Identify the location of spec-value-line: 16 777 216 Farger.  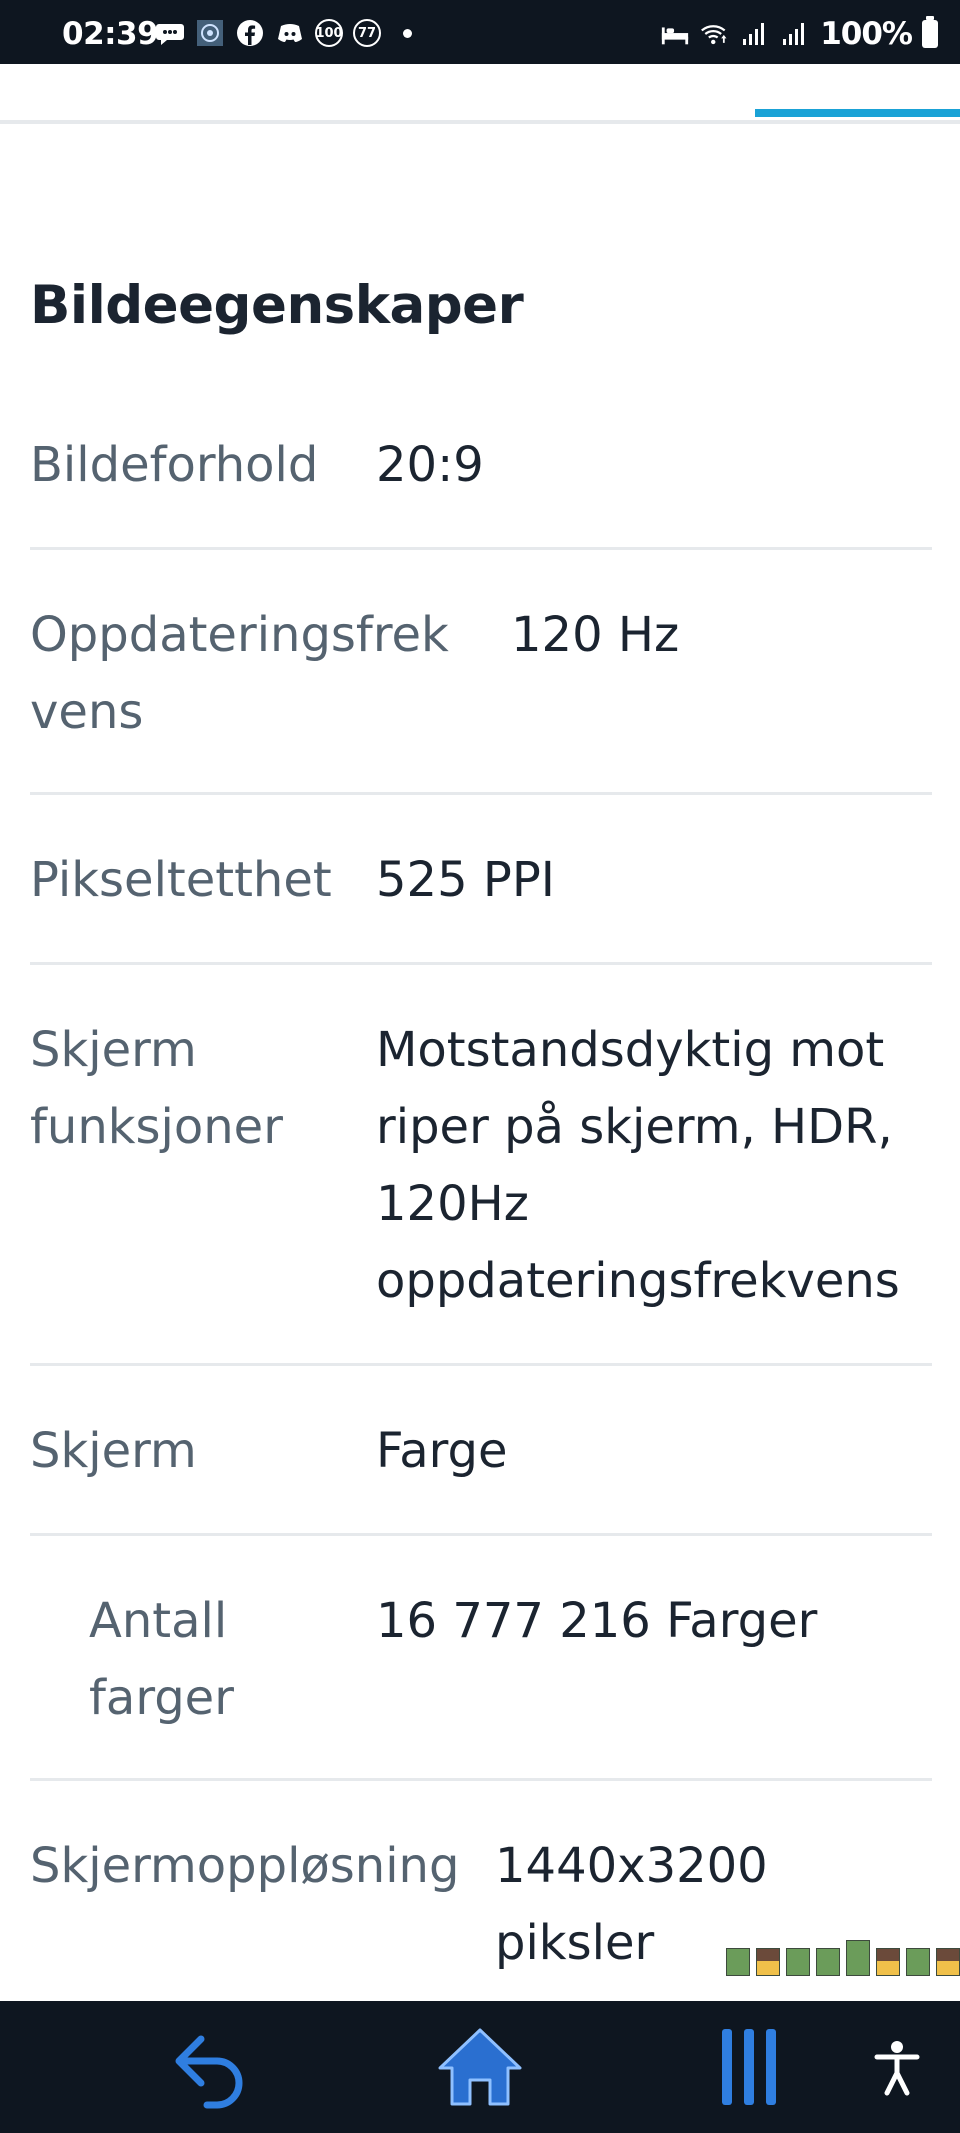
(597, 1621).